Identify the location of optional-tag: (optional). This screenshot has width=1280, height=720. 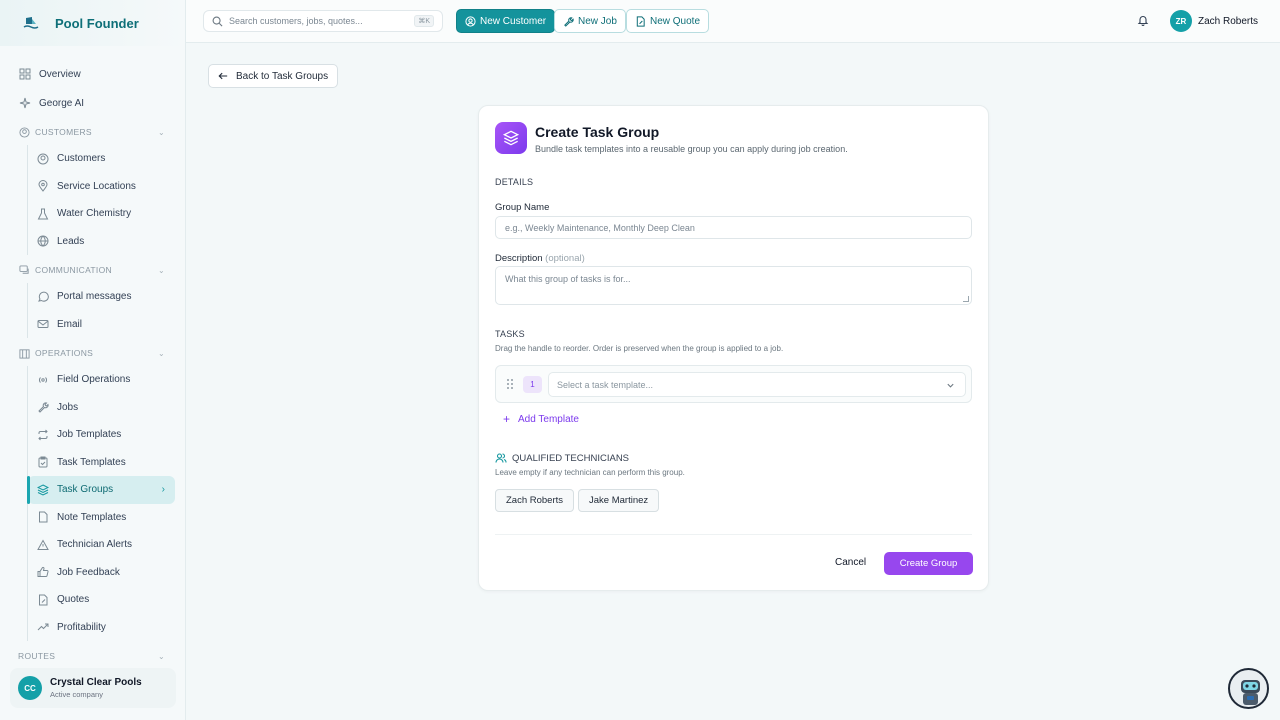
(565, 258).